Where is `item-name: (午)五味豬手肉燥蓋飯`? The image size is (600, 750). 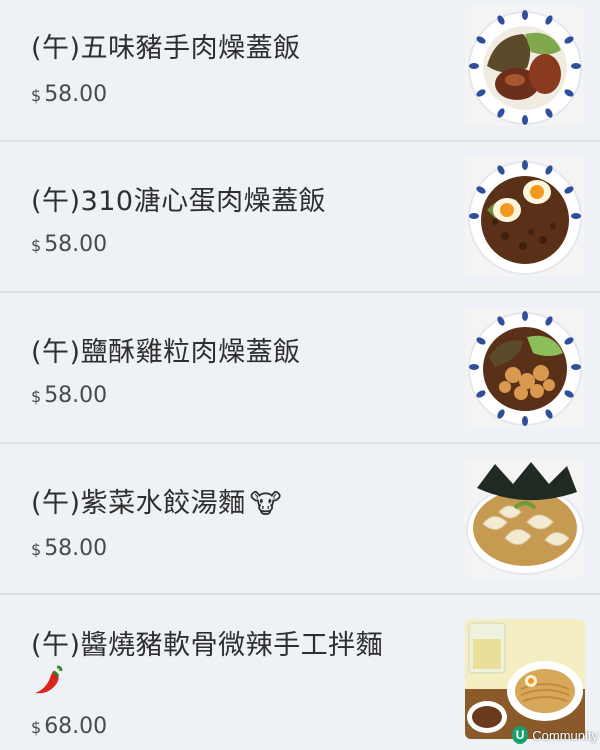
item-name: (午)五味豬手肉燥蓋飯 is located at coordinates (166, 48).